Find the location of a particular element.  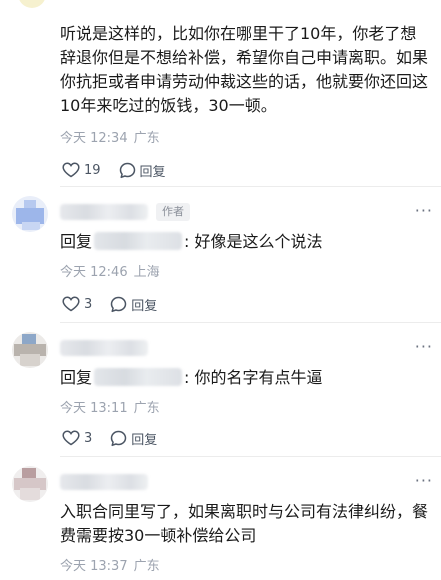

like-count: 19 is located at coordinates (92, 170).